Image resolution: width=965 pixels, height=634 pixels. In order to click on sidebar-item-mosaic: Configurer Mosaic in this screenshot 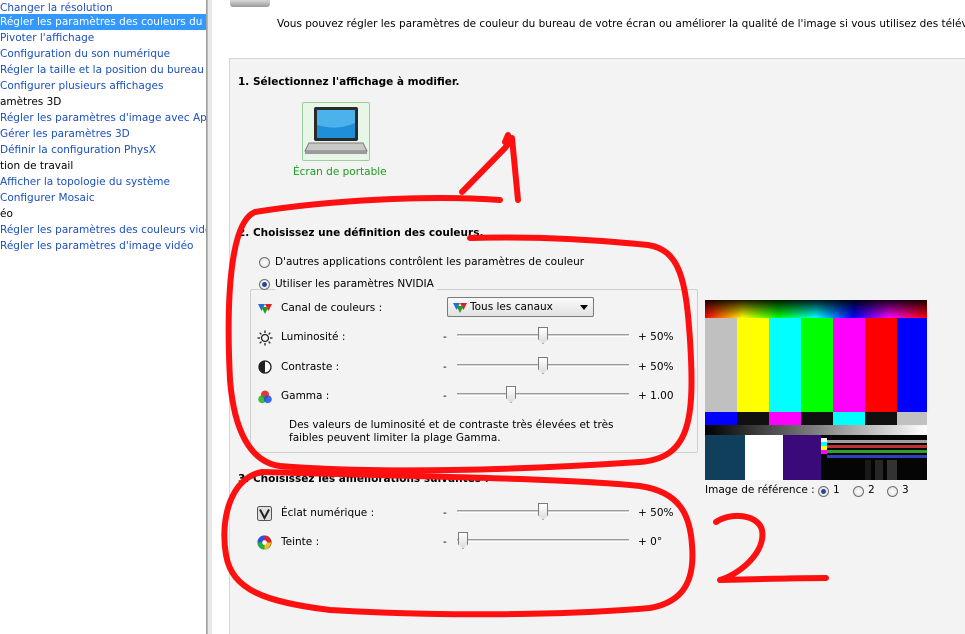, I will do `click(47, 198)`.